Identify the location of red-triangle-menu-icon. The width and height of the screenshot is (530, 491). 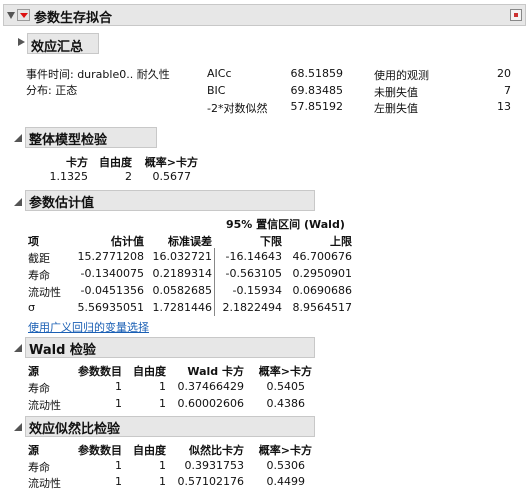
(23, 15).